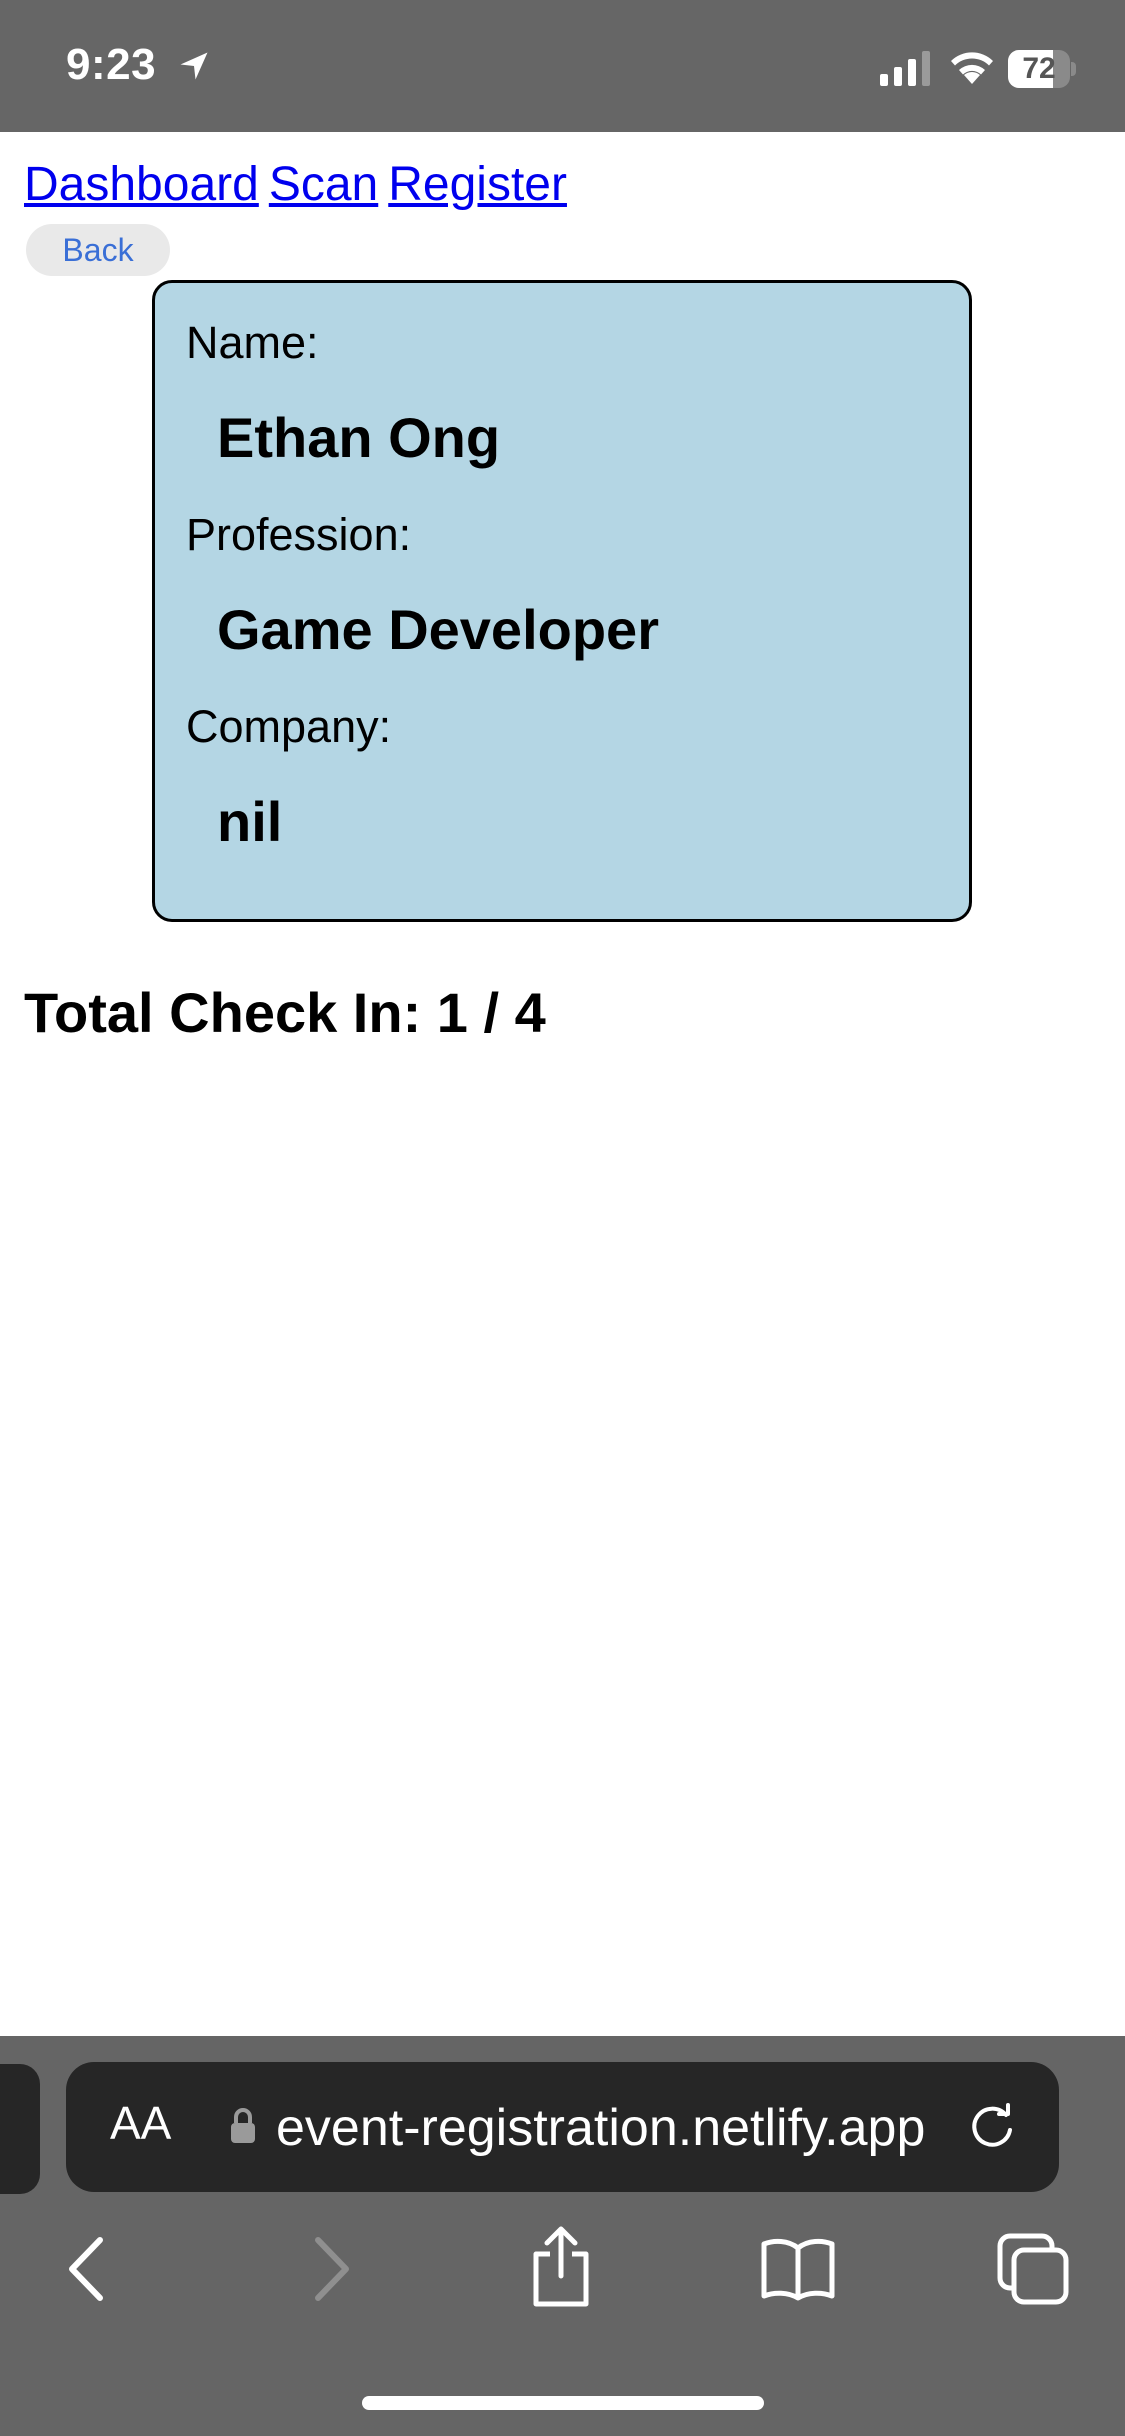  What do you see at coordinates (87, 2269) in the screenshot?
I see `back-arrow-icon` at bounding box center [87, 2269].